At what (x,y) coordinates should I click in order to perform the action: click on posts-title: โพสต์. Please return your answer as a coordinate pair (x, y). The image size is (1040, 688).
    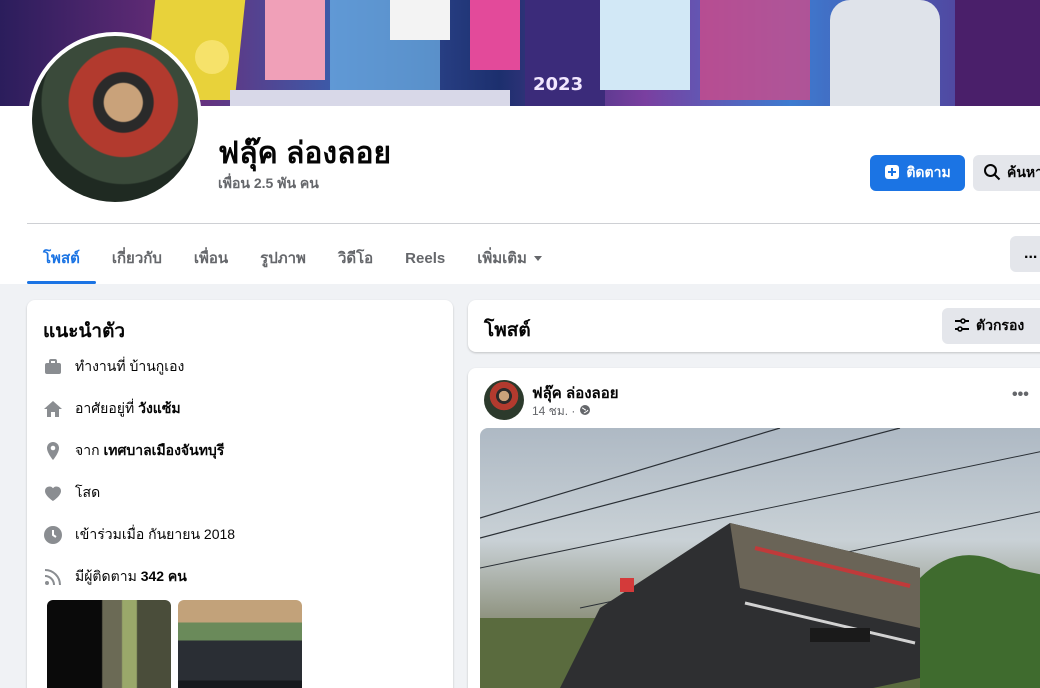
    Looking at the image, I should click on (507, 330).